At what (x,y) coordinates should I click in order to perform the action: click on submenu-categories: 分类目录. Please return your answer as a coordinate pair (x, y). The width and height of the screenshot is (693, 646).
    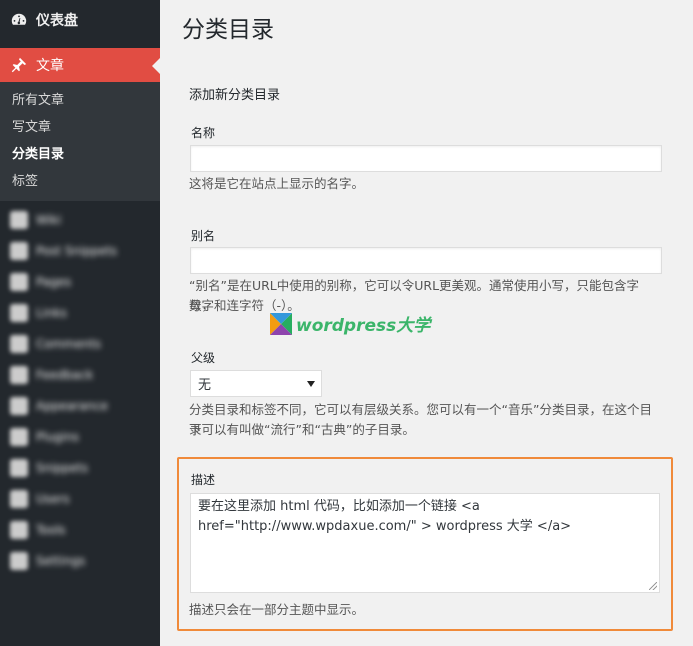
    Looking at the image, I should click on (80, 154).